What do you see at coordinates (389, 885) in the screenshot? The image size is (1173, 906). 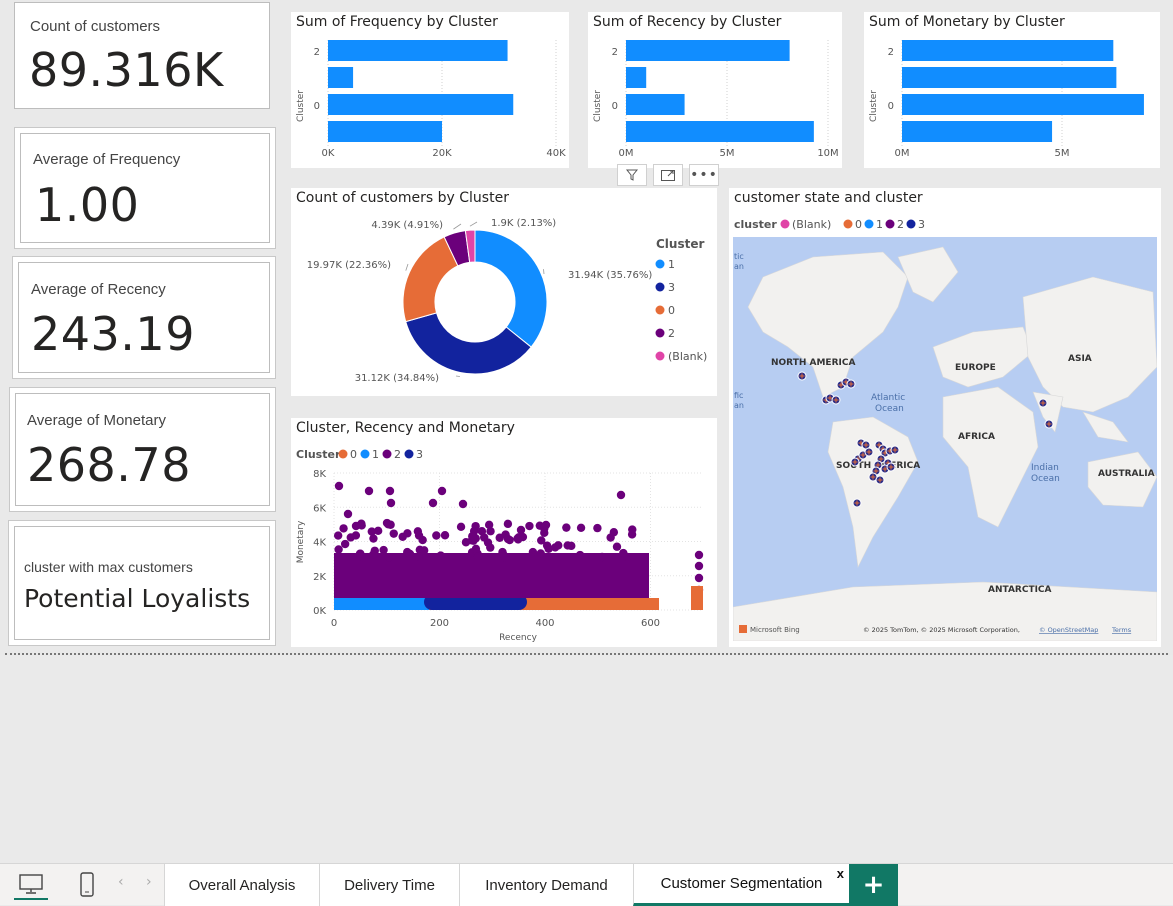 I see `tab-delivery-time: Delivery Time` at bounding box center [389, 885].